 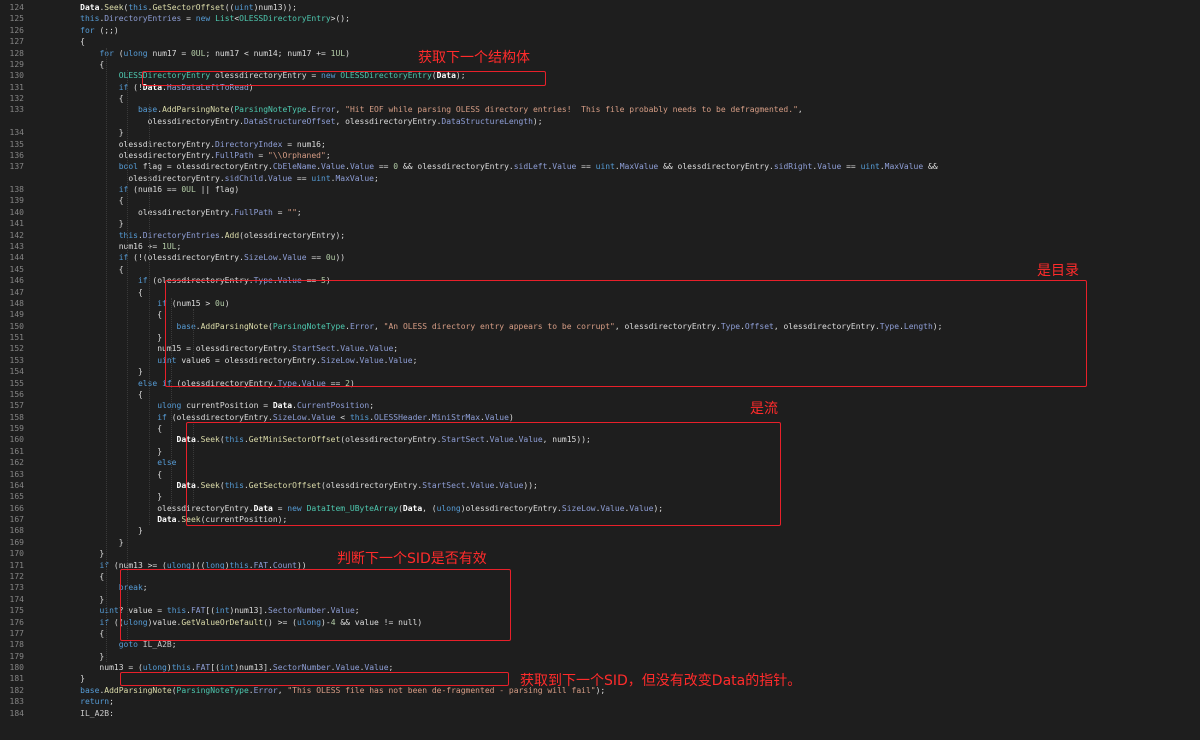 I want to click on line-number: 158, so click(x=16, y=417).